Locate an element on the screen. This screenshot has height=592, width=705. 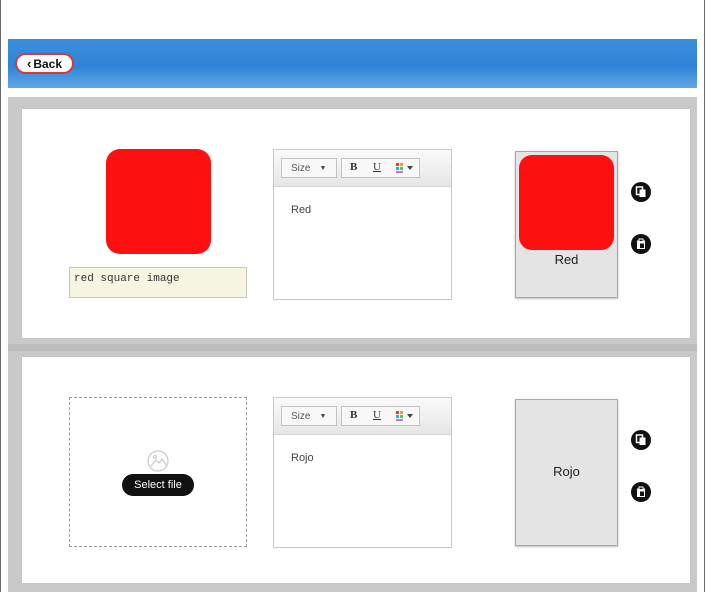
chevron-left-icon: ‹ is located at coordinates (29, 63).